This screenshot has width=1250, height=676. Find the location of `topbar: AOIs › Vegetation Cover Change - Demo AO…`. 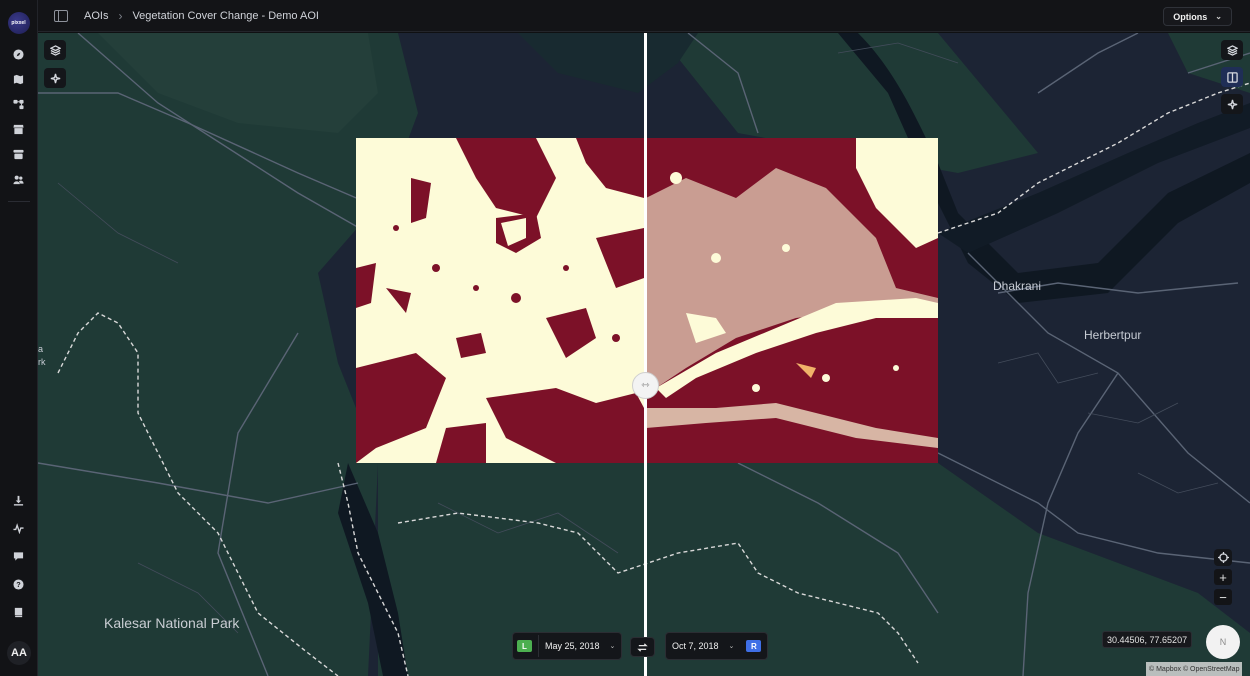

topbar: AOIs › Vegetation Cover Change - Demo AO… is located at coordinates (644, 16).